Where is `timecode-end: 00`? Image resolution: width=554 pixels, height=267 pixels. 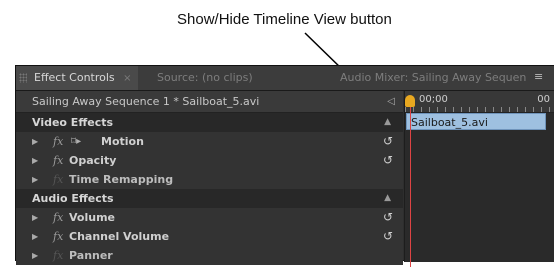 timecode-end: 00 is located at coordinates (543, 99).